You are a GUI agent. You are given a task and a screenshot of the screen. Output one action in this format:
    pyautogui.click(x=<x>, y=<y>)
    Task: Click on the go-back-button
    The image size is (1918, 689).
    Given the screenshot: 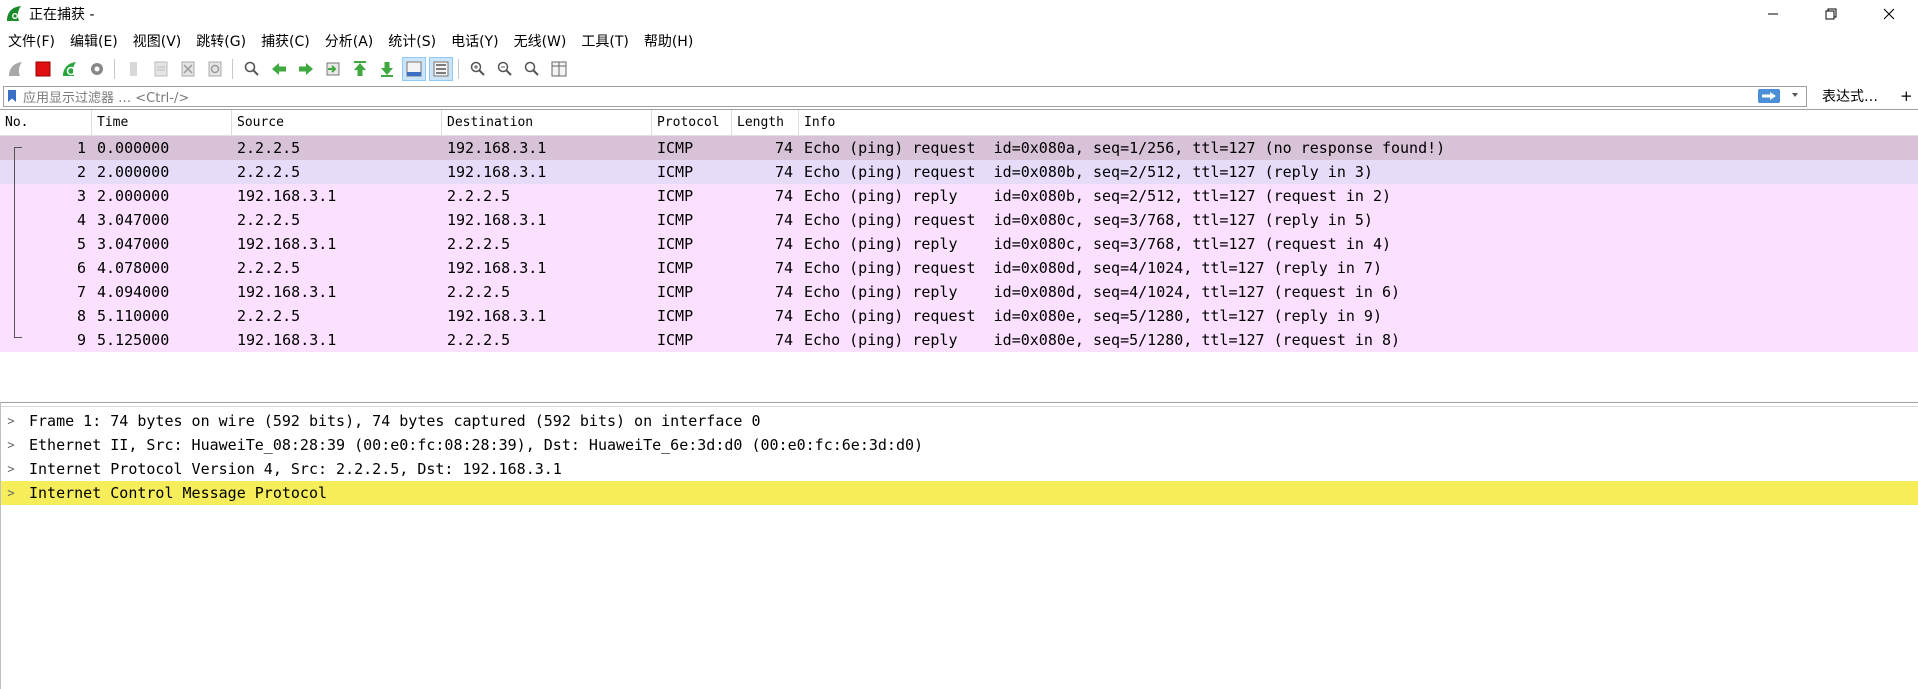 What is the action you would take?
    pyautogui.click(x=279, y=69)
    